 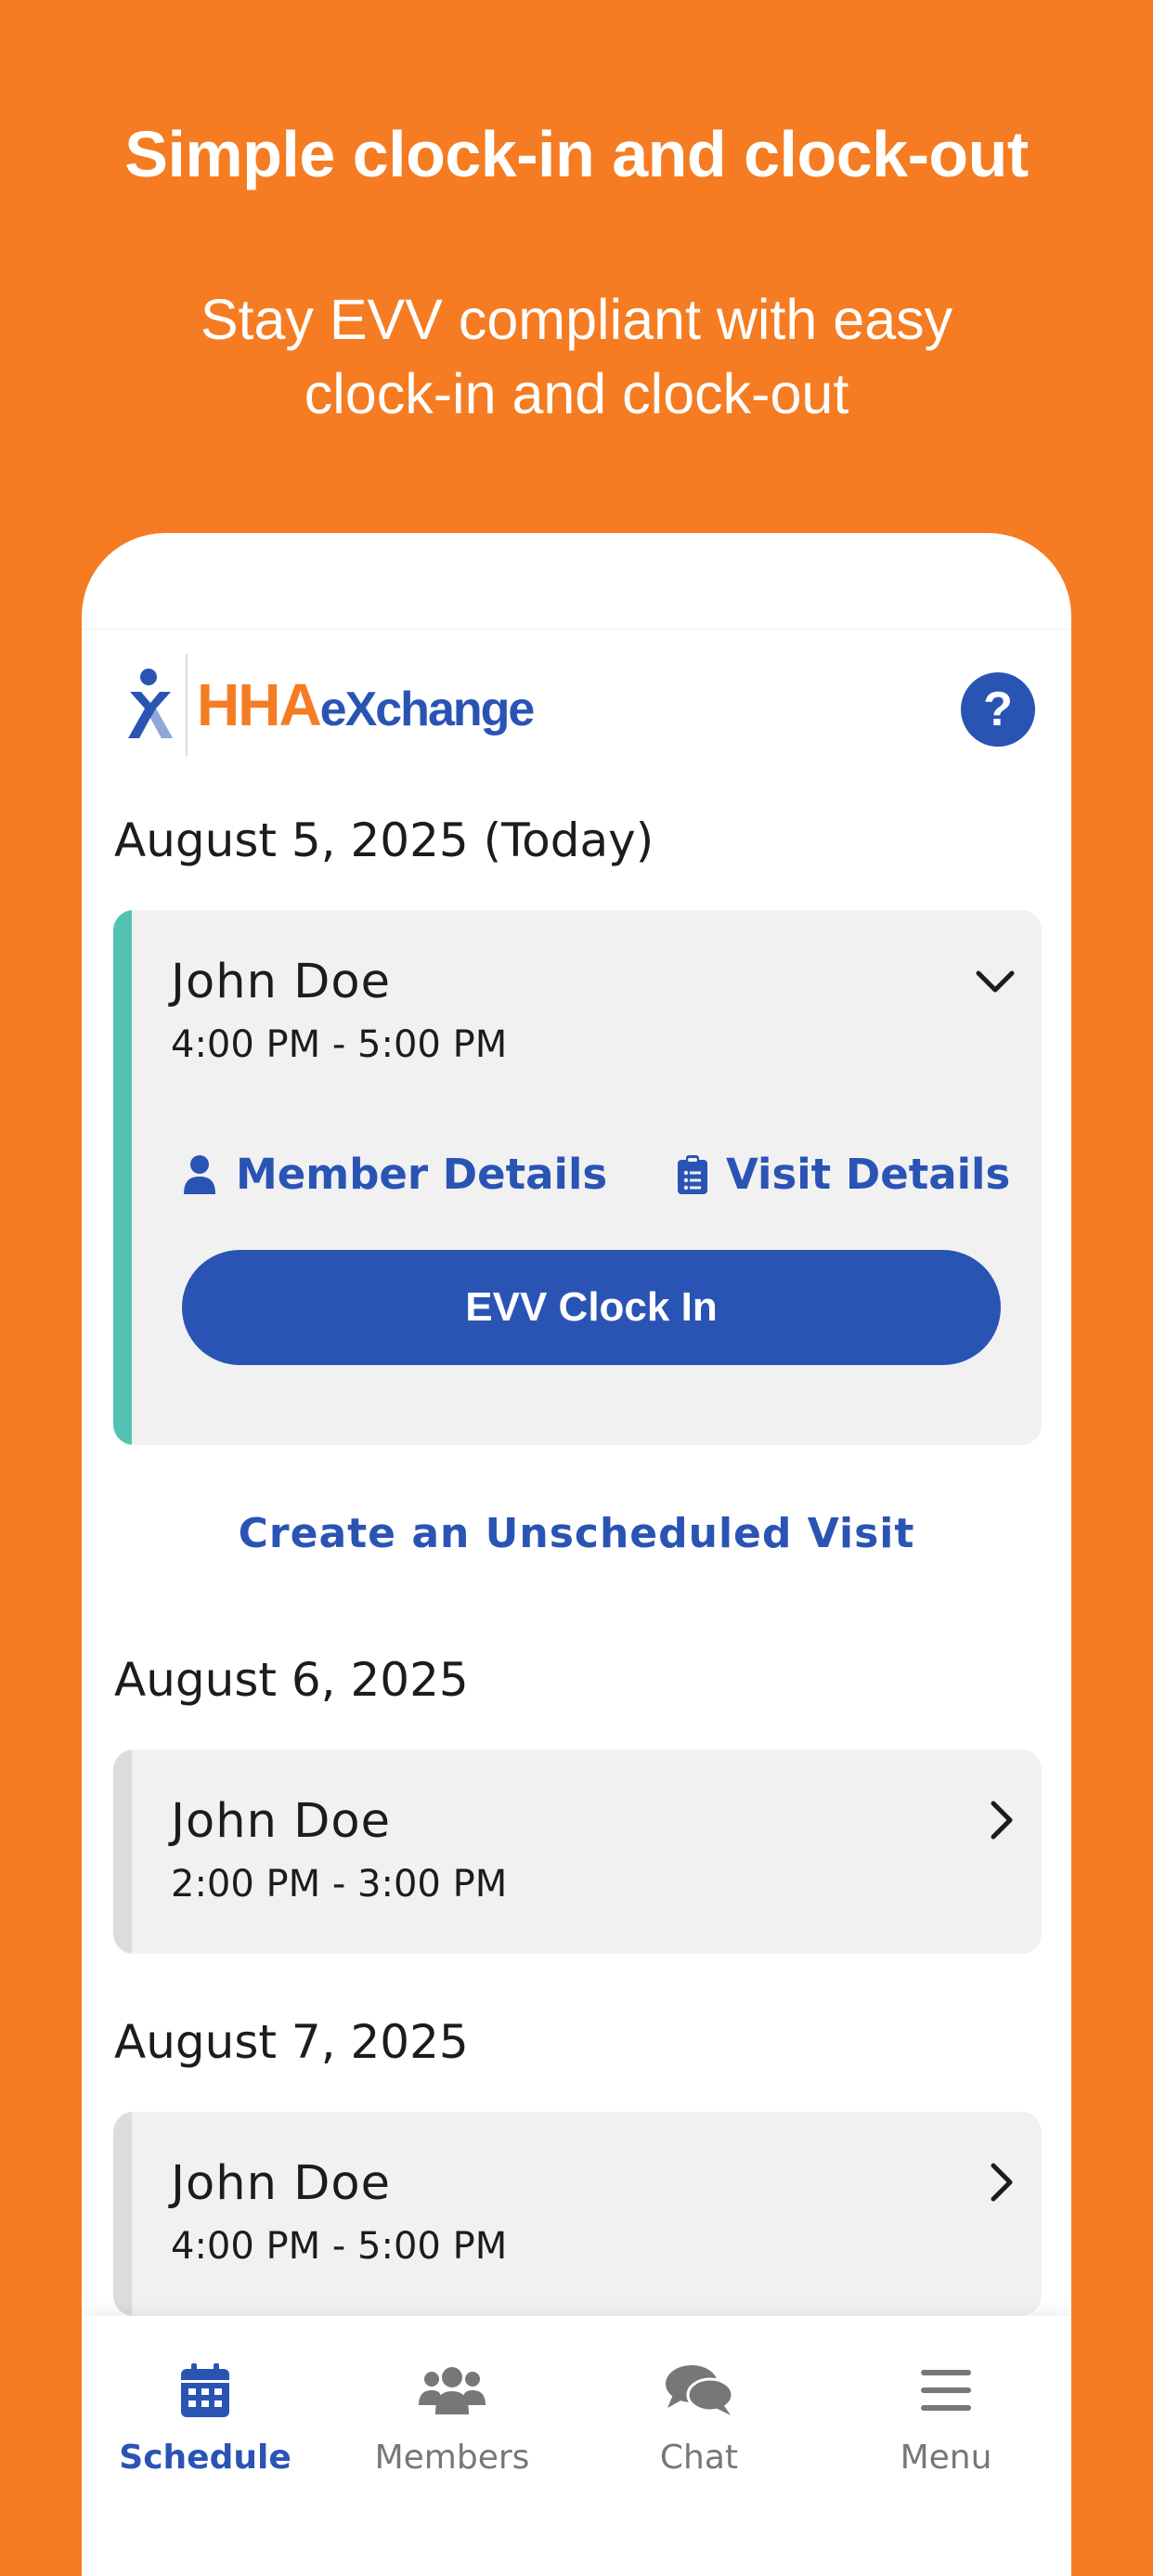 I want to click on date-header: August 6, 2025, so click(x=291, y=1680).